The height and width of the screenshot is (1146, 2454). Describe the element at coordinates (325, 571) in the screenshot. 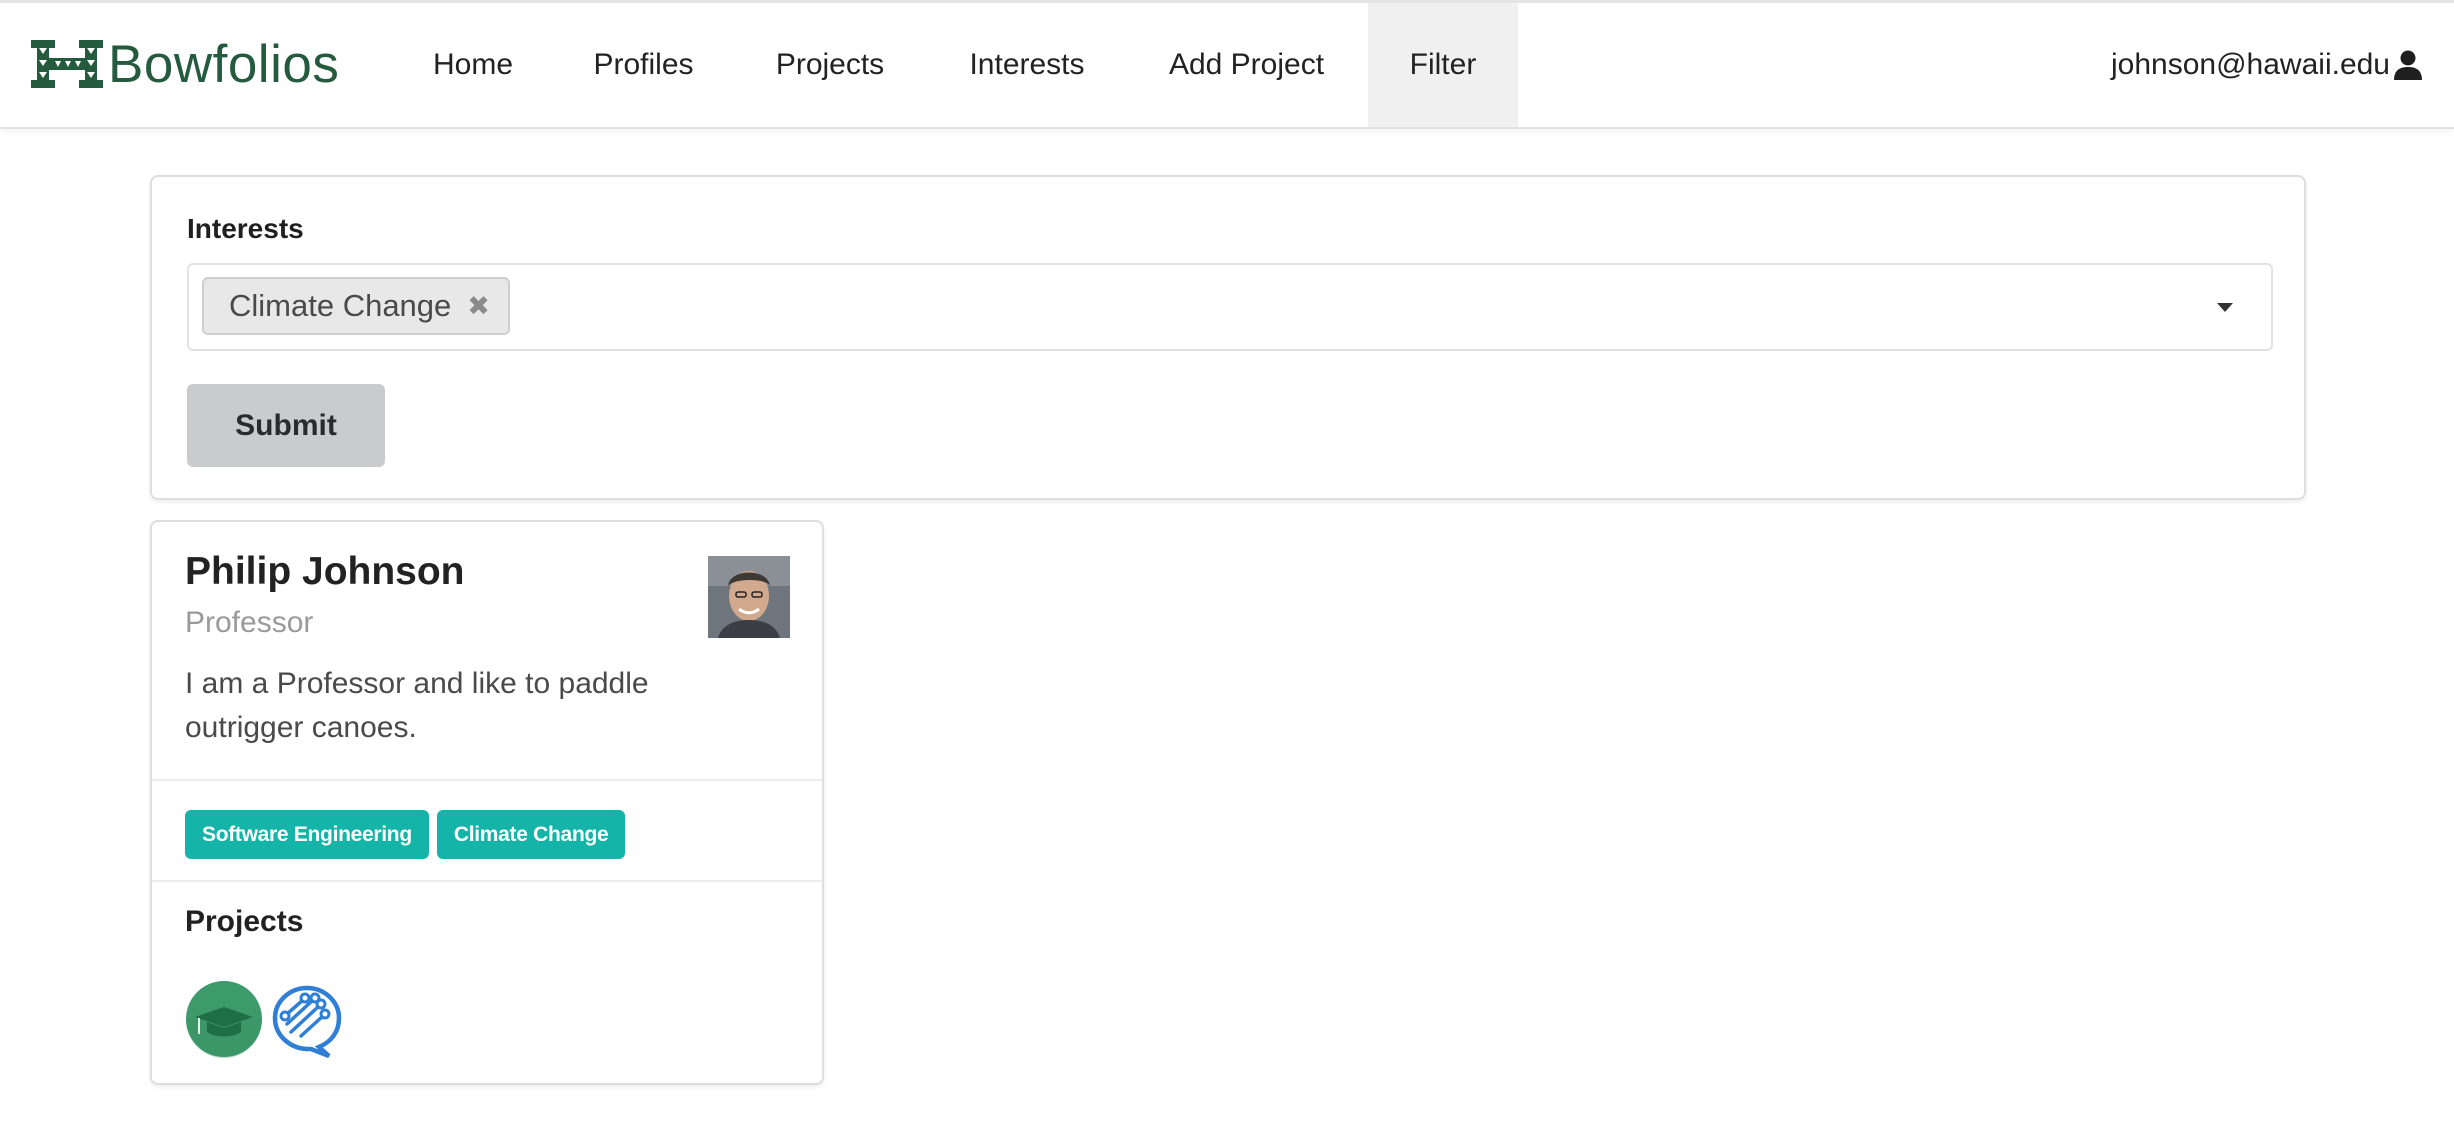

I see `profile-name: Philip Johnson` at that location.